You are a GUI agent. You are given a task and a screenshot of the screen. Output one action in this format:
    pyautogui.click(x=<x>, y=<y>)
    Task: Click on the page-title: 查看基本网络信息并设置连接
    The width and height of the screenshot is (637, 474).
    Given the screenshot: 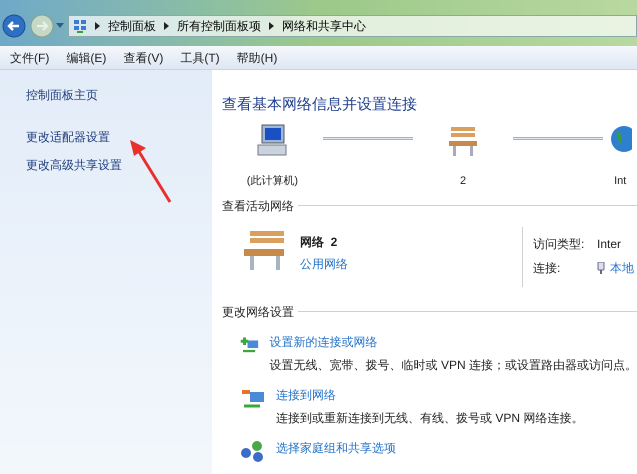 What is the action you would take?
    pyautogui.click(x=319, y=105)
    